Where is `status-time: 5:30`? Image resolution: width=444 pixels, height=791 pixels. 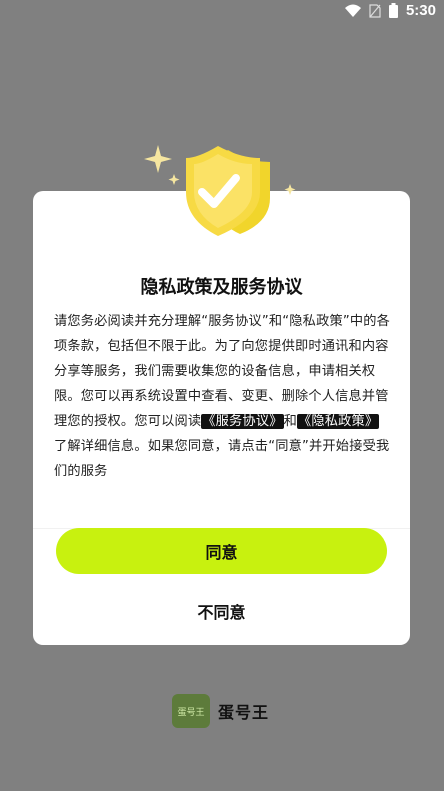 status-time: 5:30 is located at coordinates (420, 10).